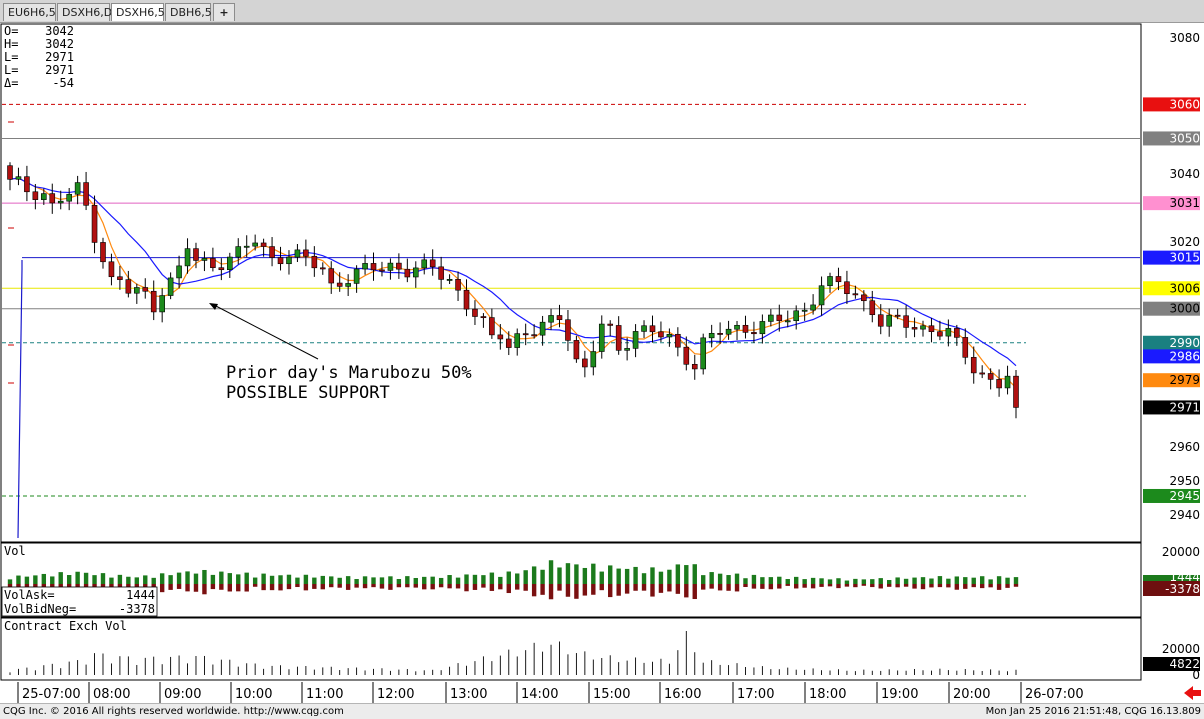 This screenshot has height=719, width=1204. What do you see at coordinates (59, 57) in the screenshot?
I see `ohlc-value-low: 2971` at bounding box center [59, 57].